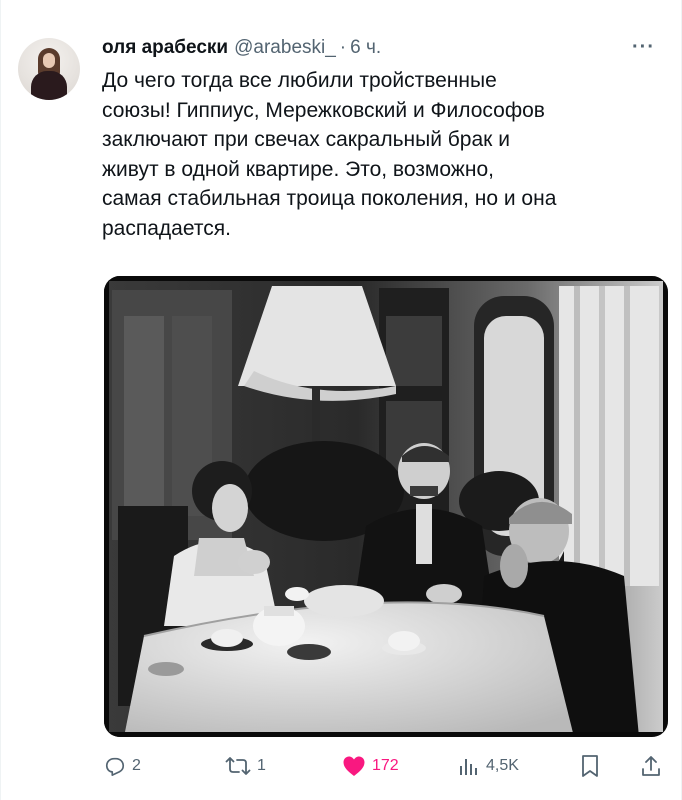 The width and height of the screenshot is (682, 800). I want to click on reply-button: 2, so click(122, 766).